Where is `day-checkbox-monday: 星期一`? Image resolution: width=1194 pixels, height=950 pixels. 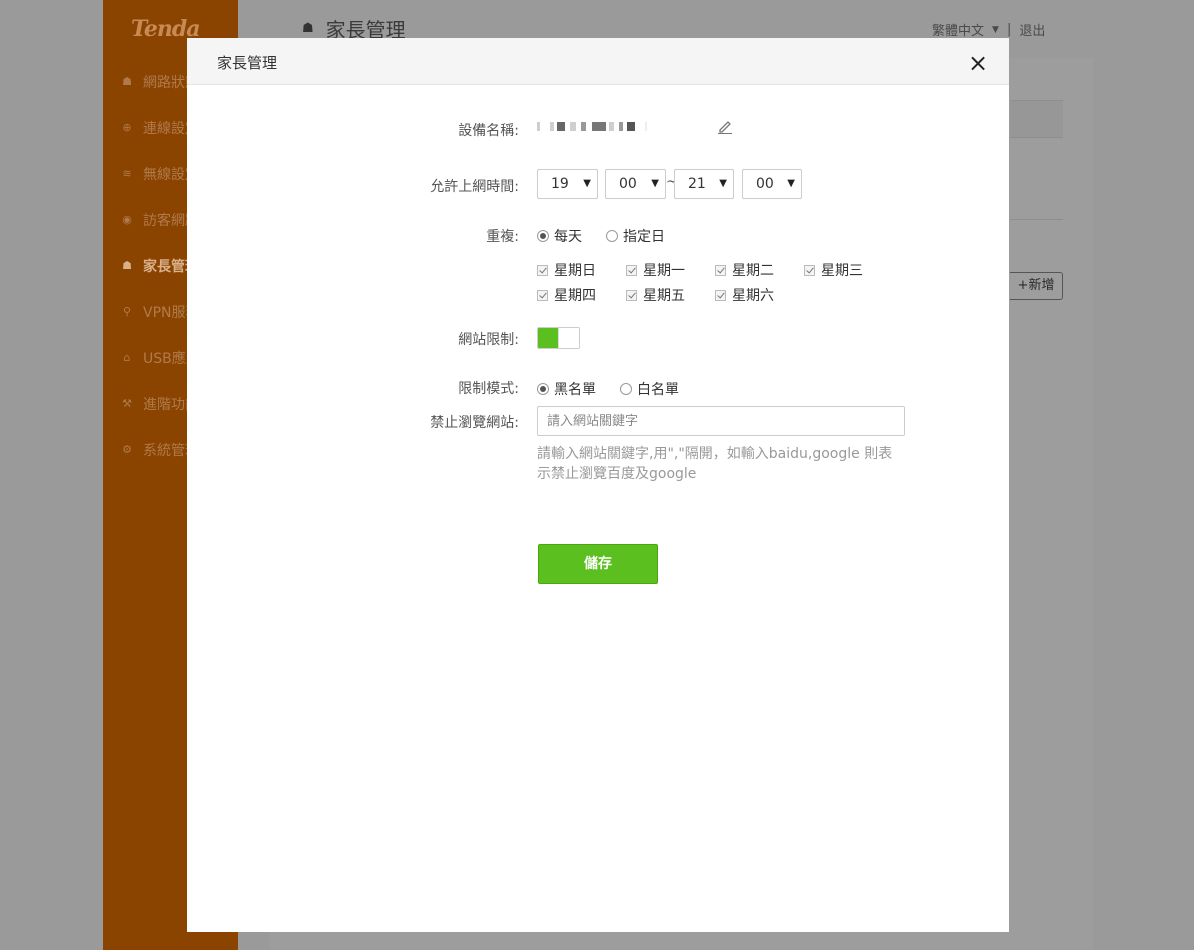 day-checkbox-monday: 星期一 is located at coordinates (655, 270).